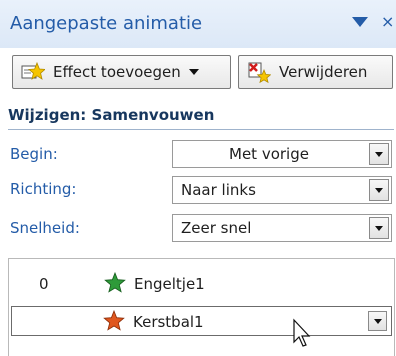  What do you see at coordinates (323, 72) in the screenshot?
I see `remove-label: Verwijderen` at bounding box center [323, 72].